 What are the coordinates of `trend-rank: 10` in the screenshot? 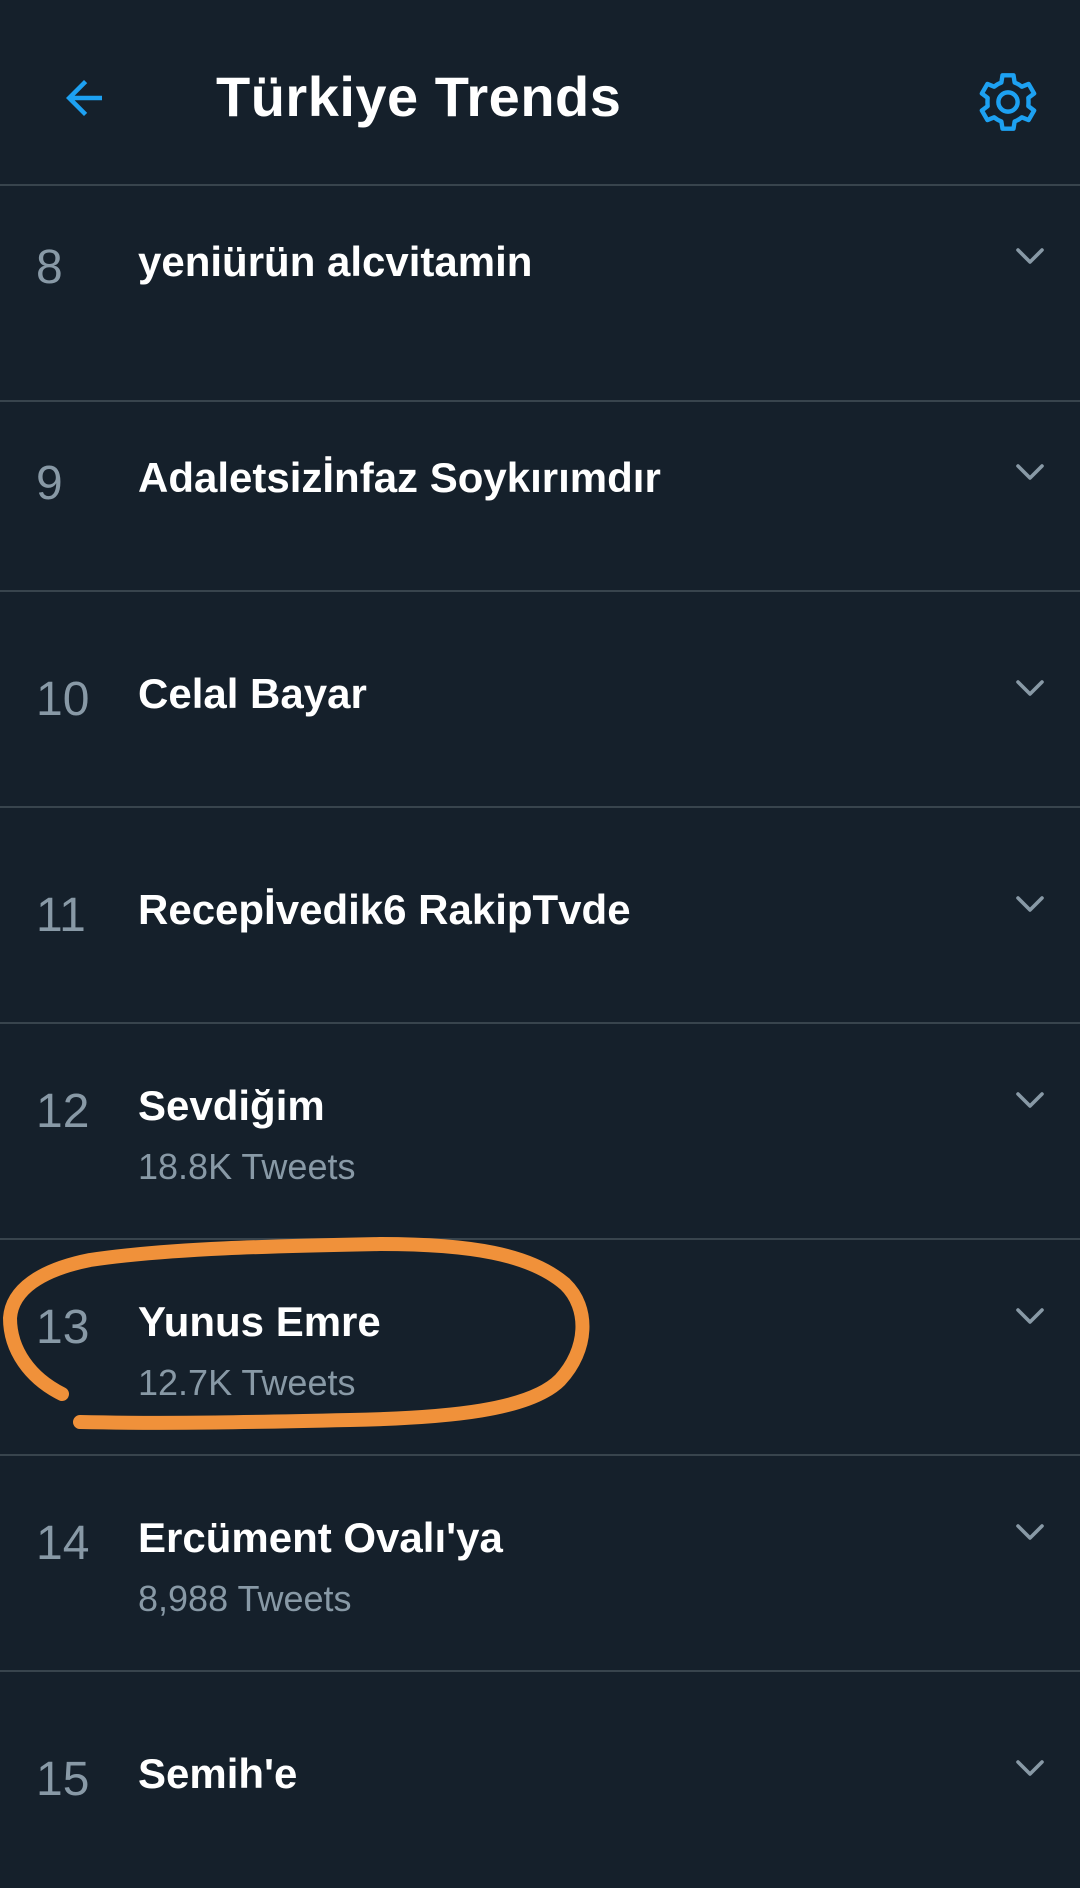 It's located at (63, 699).